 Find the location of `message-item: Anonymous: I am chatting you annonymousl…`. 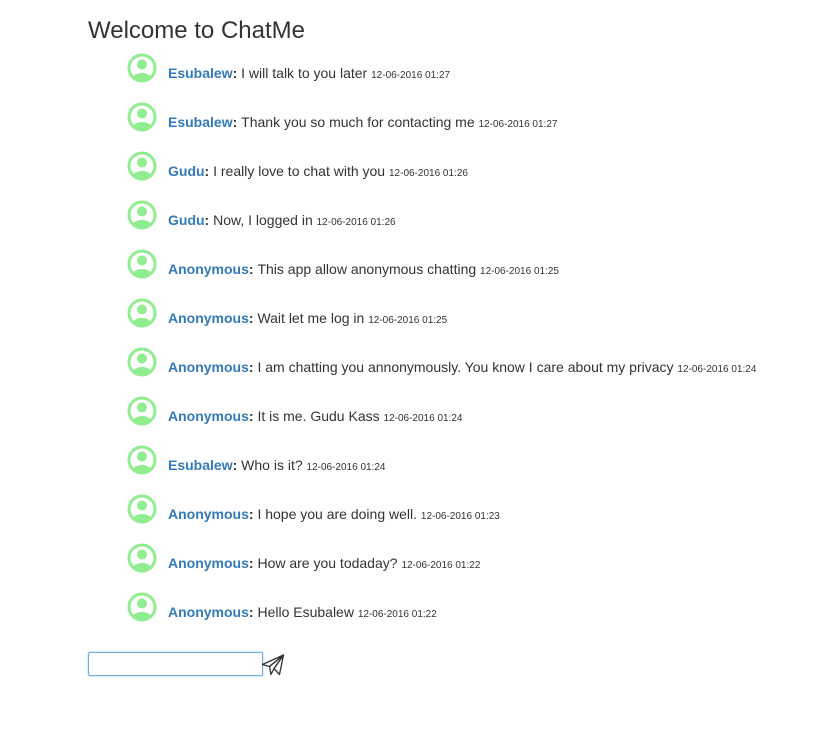

message-item: Anonymous: I am chatting you annonymousl… is located at coordinates (477, 371).